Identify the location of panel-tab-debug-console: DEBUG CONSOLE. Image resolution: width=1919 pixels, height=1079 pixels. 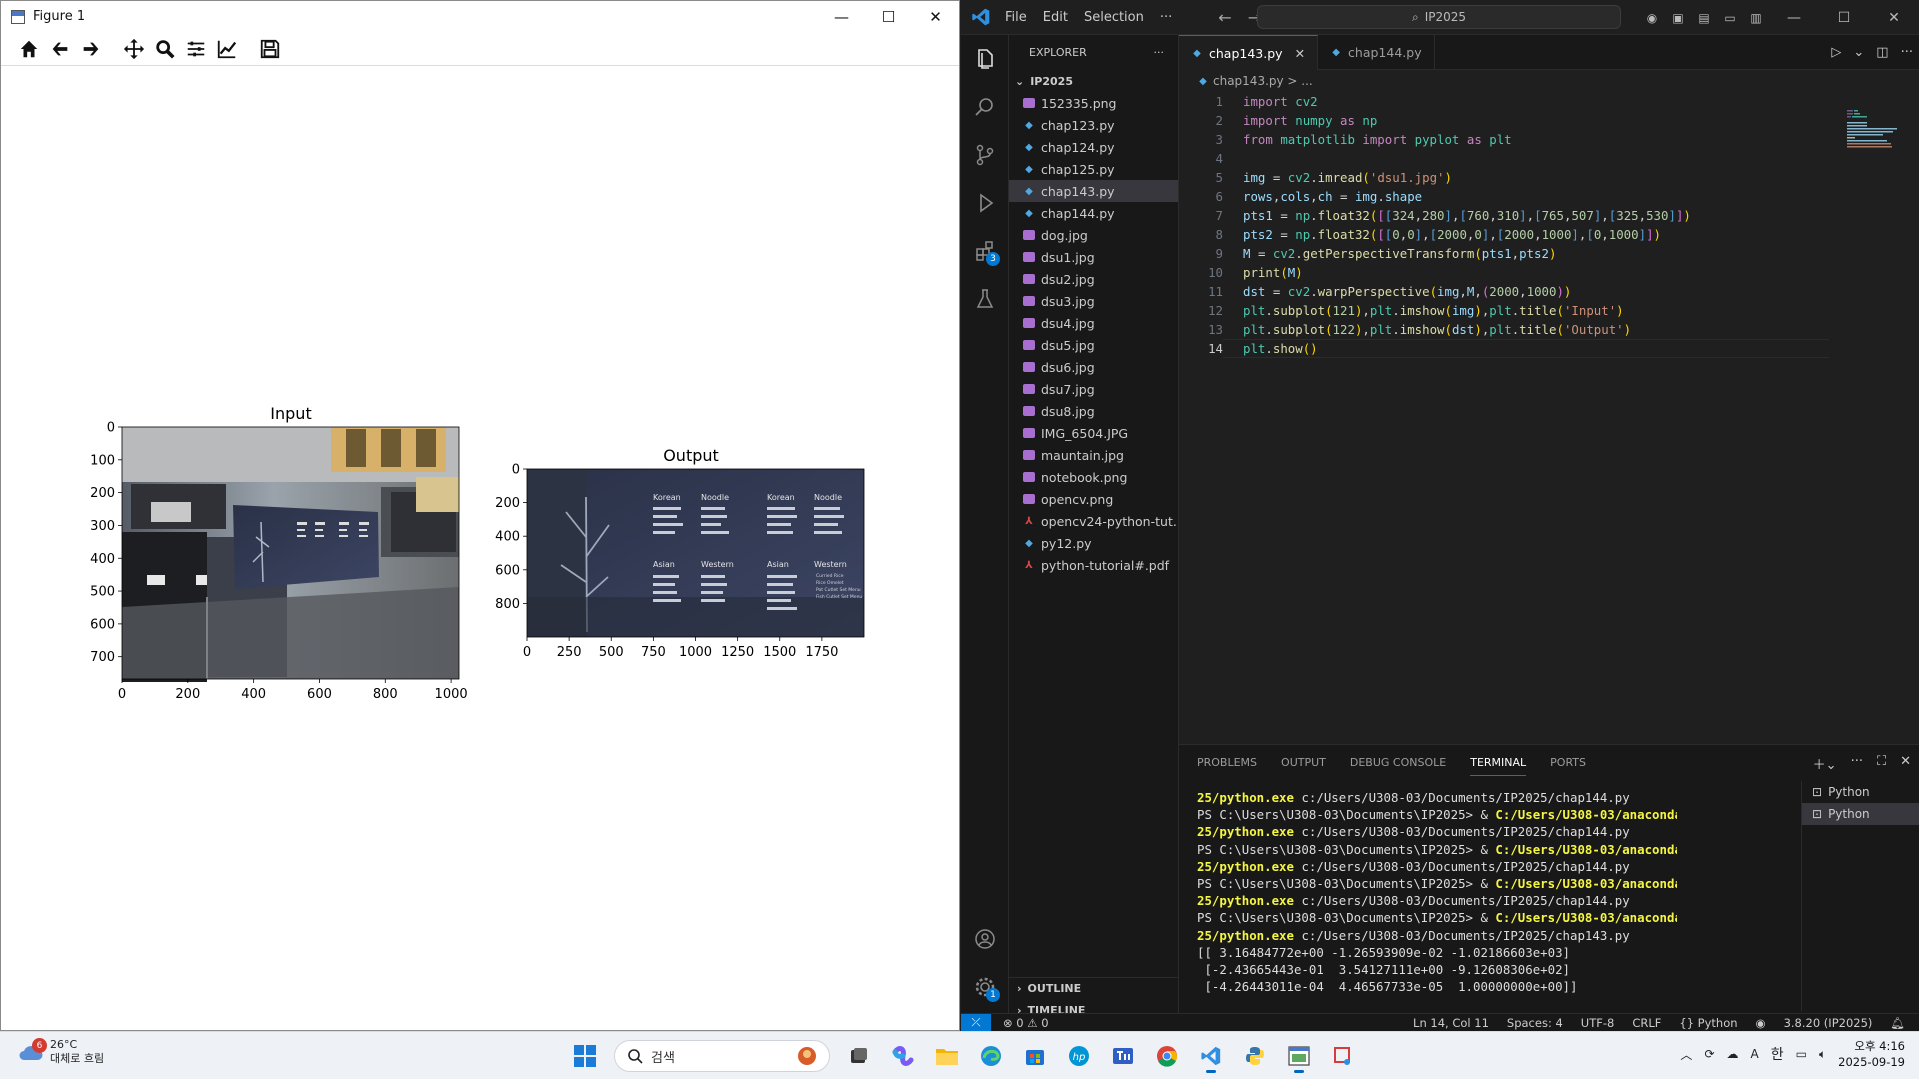
(1398, 762).